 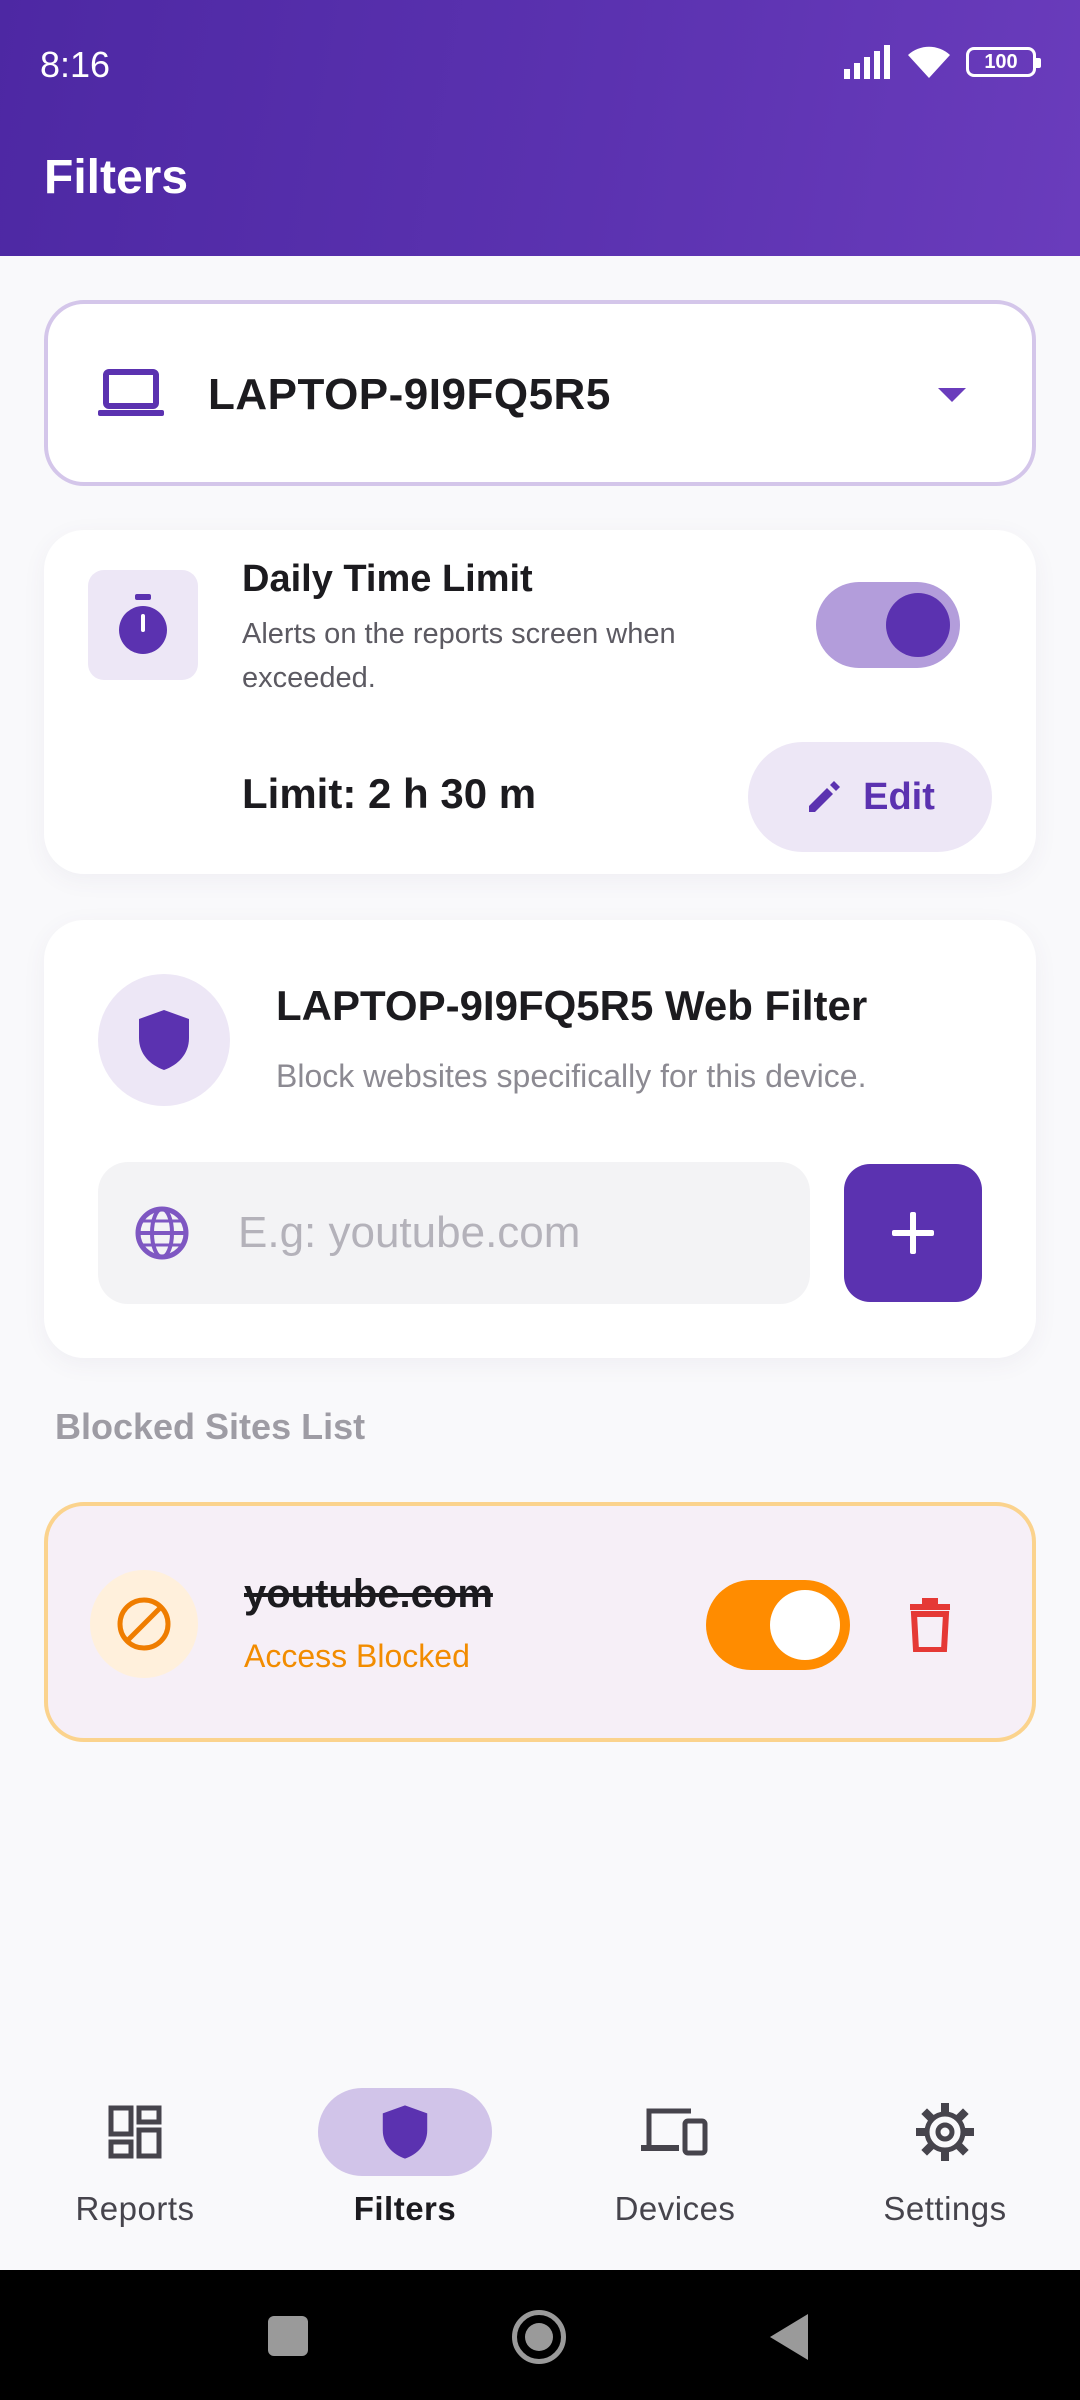 What do you see at coordinates (357, 1656) in the screenshot?
I see `blocked-site-status: Access Blocked` at bounding box center [357, 1656].